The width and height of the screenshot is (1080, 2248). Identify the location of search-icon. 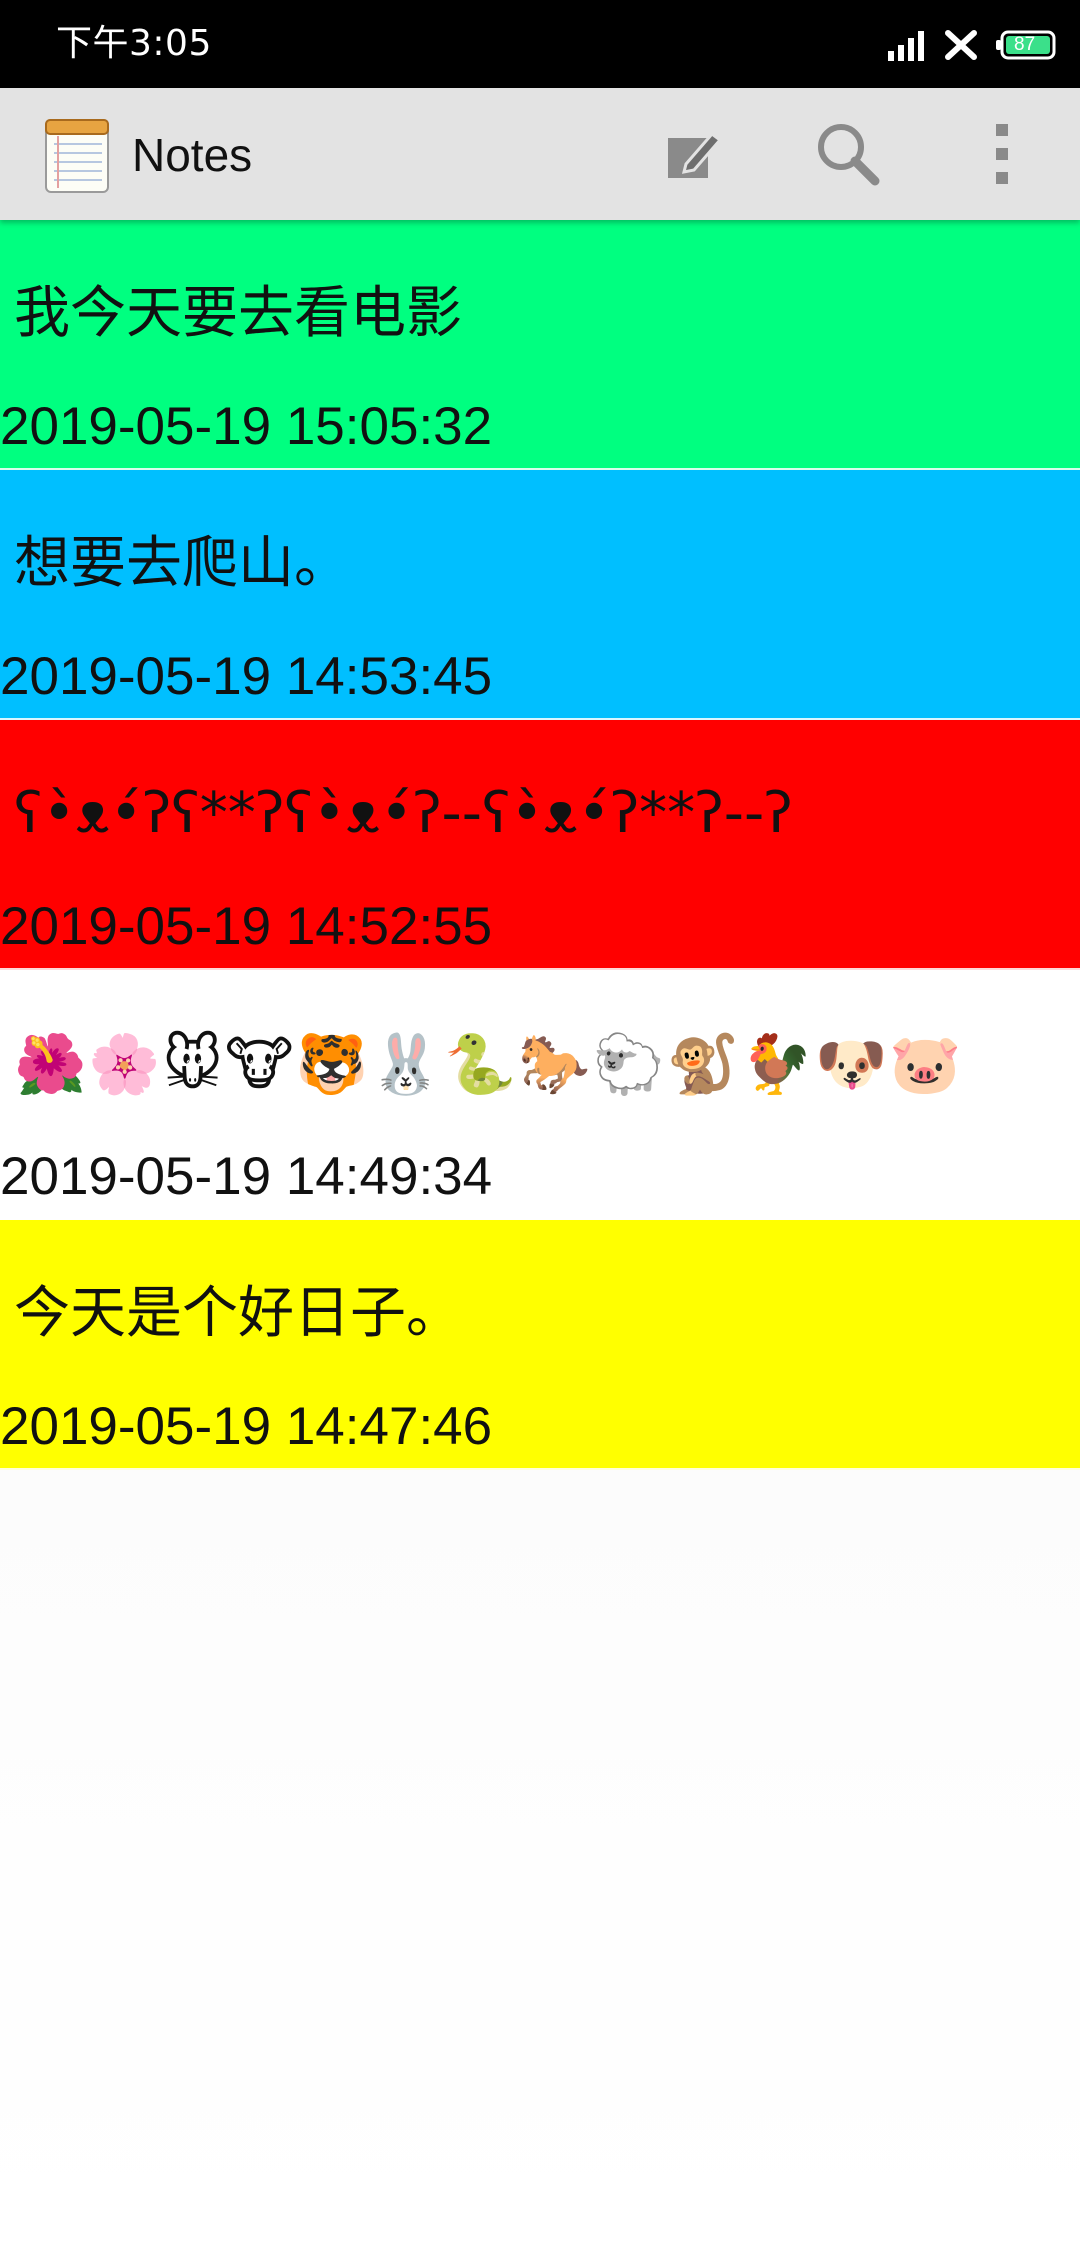
(848, 156).